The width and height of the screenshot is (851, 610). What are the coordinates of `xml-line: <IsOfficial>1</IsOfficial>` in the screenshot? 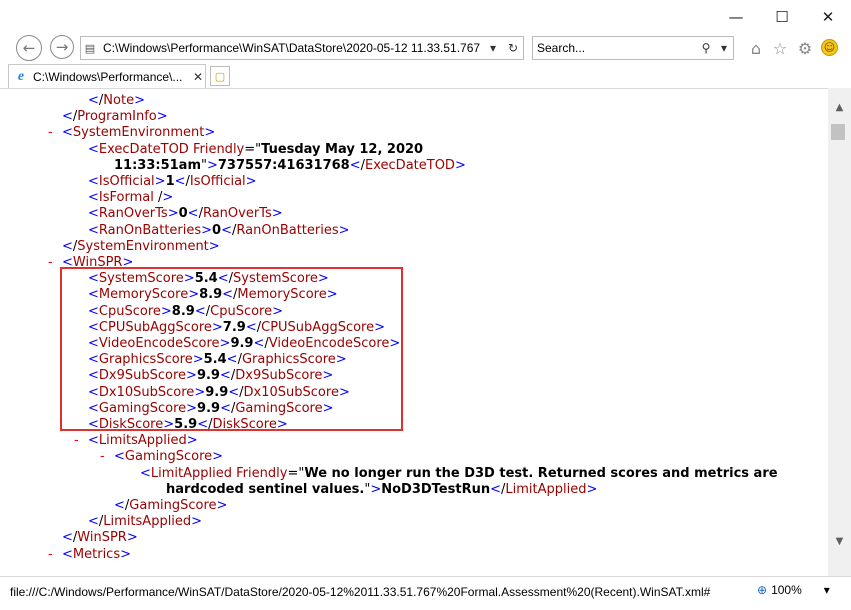 It's located at (172, 181).